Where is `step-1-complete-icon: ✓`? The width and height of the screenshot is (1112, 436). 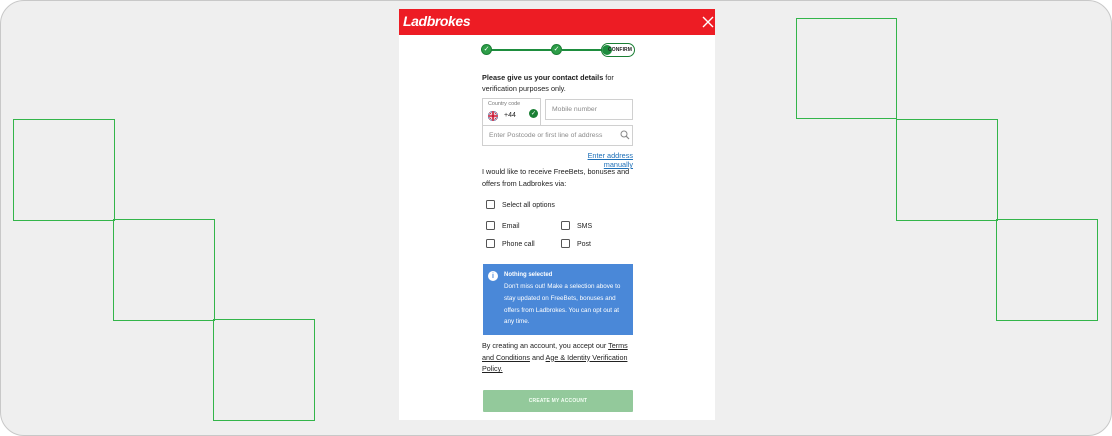
step-1-complete-icon: ✓ is located at coordinates (486, 49).